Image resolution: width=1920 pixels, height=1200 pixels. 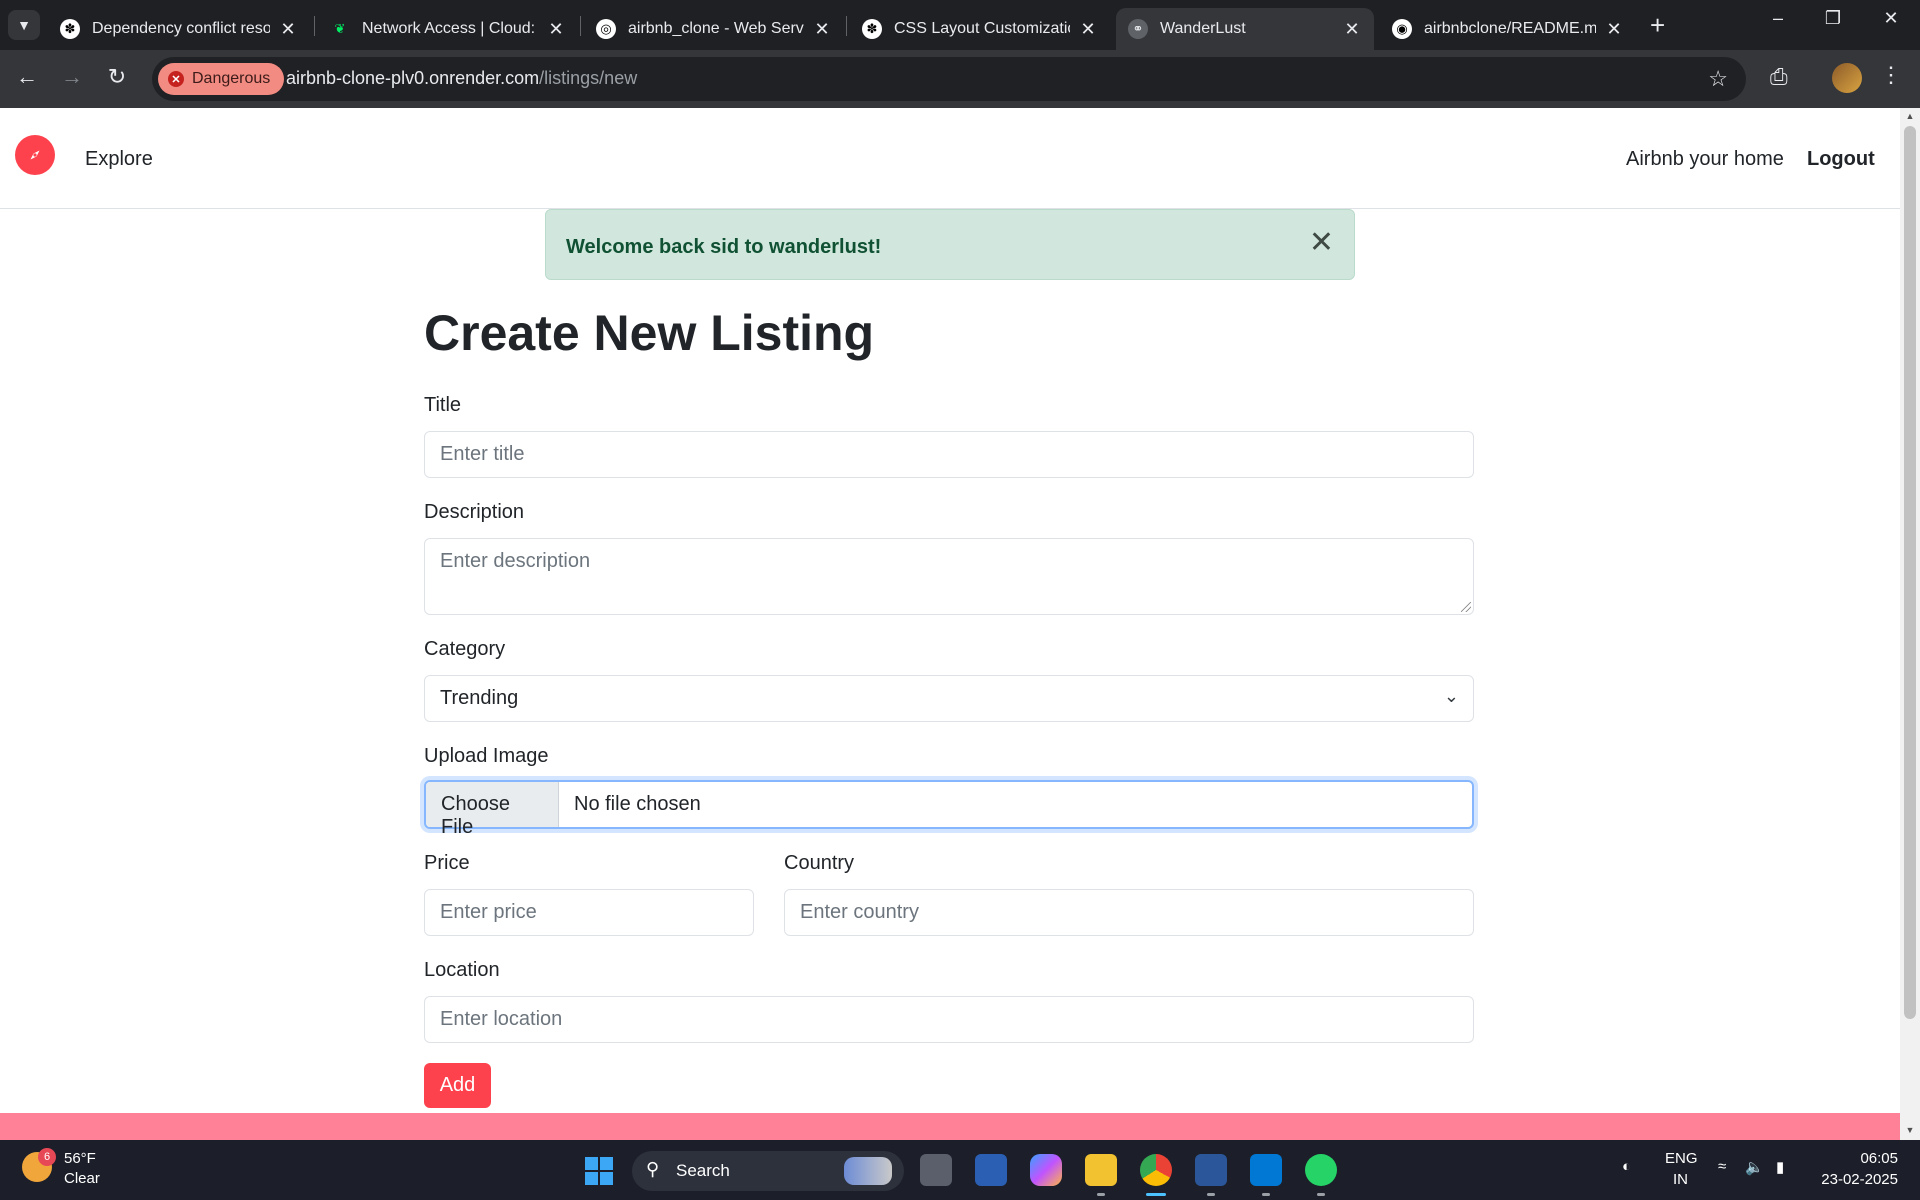 I want to click on powershell-icon, so click(x=991, y=1170).